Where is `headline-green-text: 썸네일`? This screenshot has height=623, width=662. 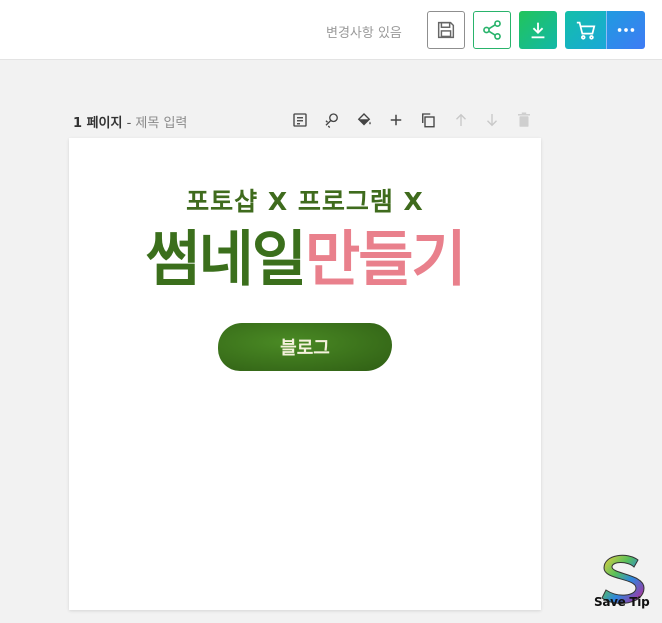 headline-green-text: 썸네일 is located at coordinates (226, 260).